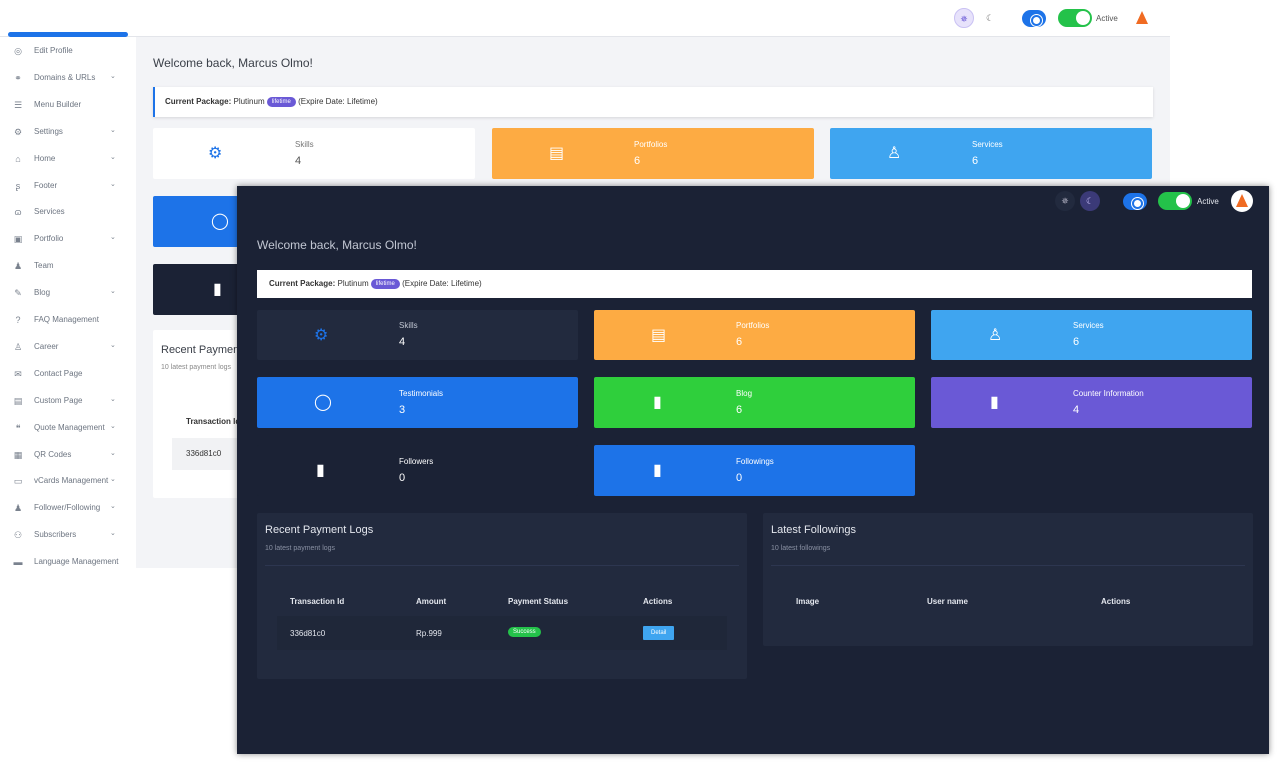 This screenshot has height=768, width=1283. Describe the element at coordinates (68, 187) in the screenshot. I see `sidebar-item-footer: ʂ Footer ⌄` at that location.